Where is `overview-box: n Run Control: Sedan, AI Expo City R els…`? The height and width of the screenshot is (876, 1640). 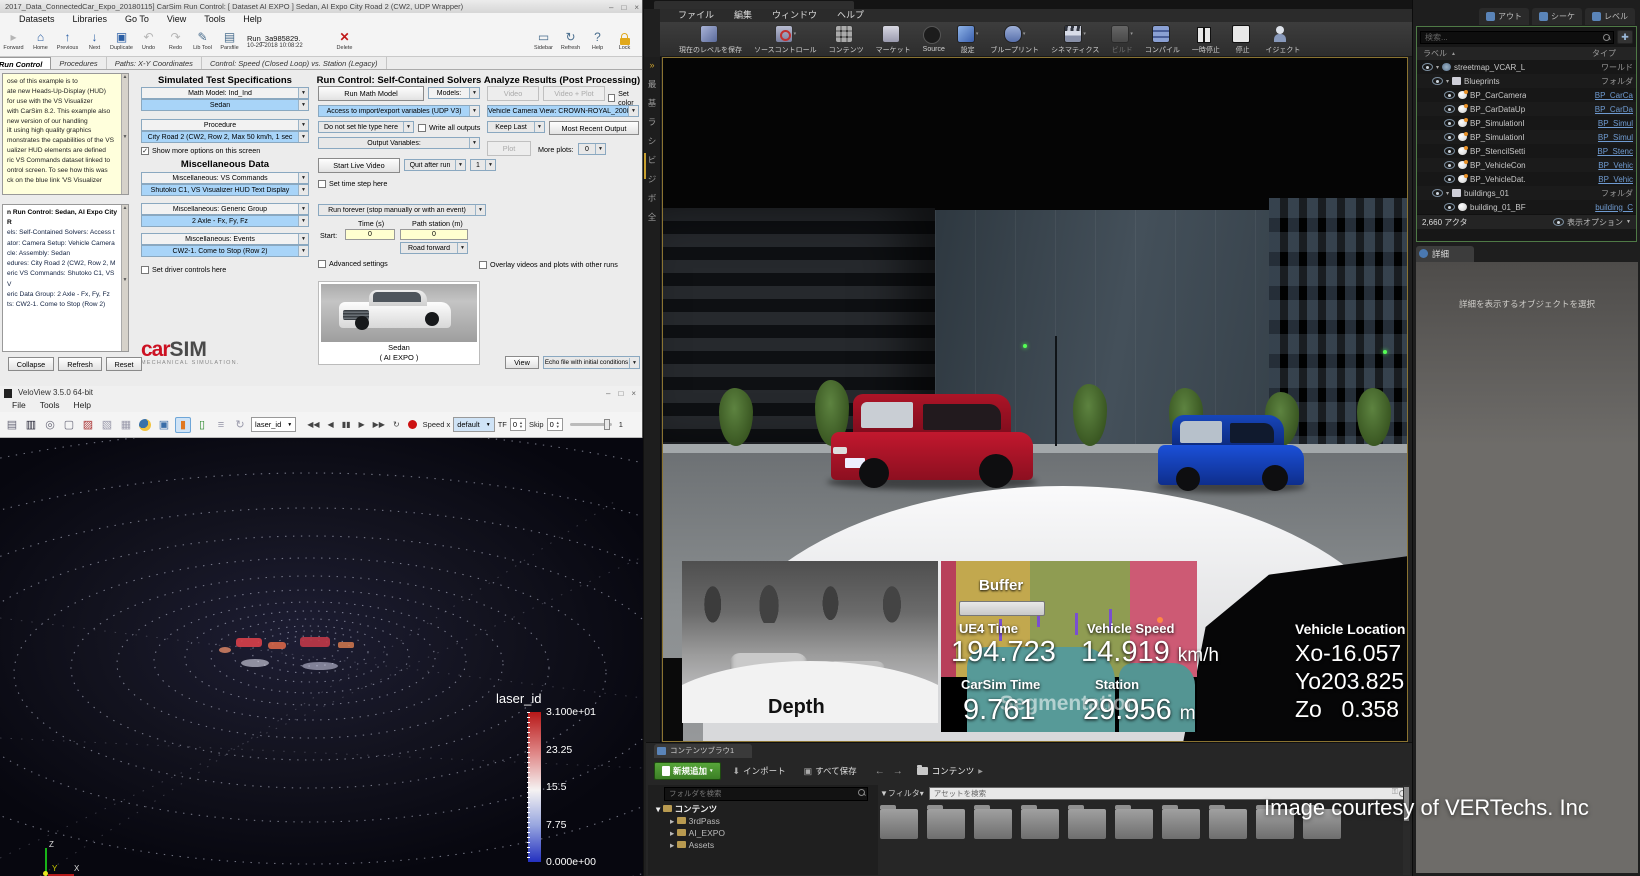
overview-box: n Run Control: Sedan, AI Expo City R els… is located at coordinates (65, 278).